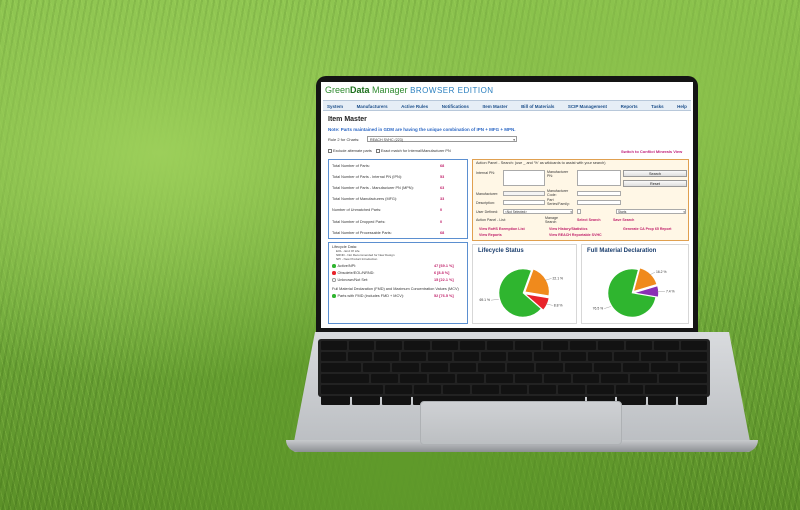 This screenshot has height=510, width=800. What do you see at coordinates (634, 292) in the screenshot?
I see `fmd-pie-chart: 76.5 % 7.4 % 16.2 %` at bounding box center [634, 292].